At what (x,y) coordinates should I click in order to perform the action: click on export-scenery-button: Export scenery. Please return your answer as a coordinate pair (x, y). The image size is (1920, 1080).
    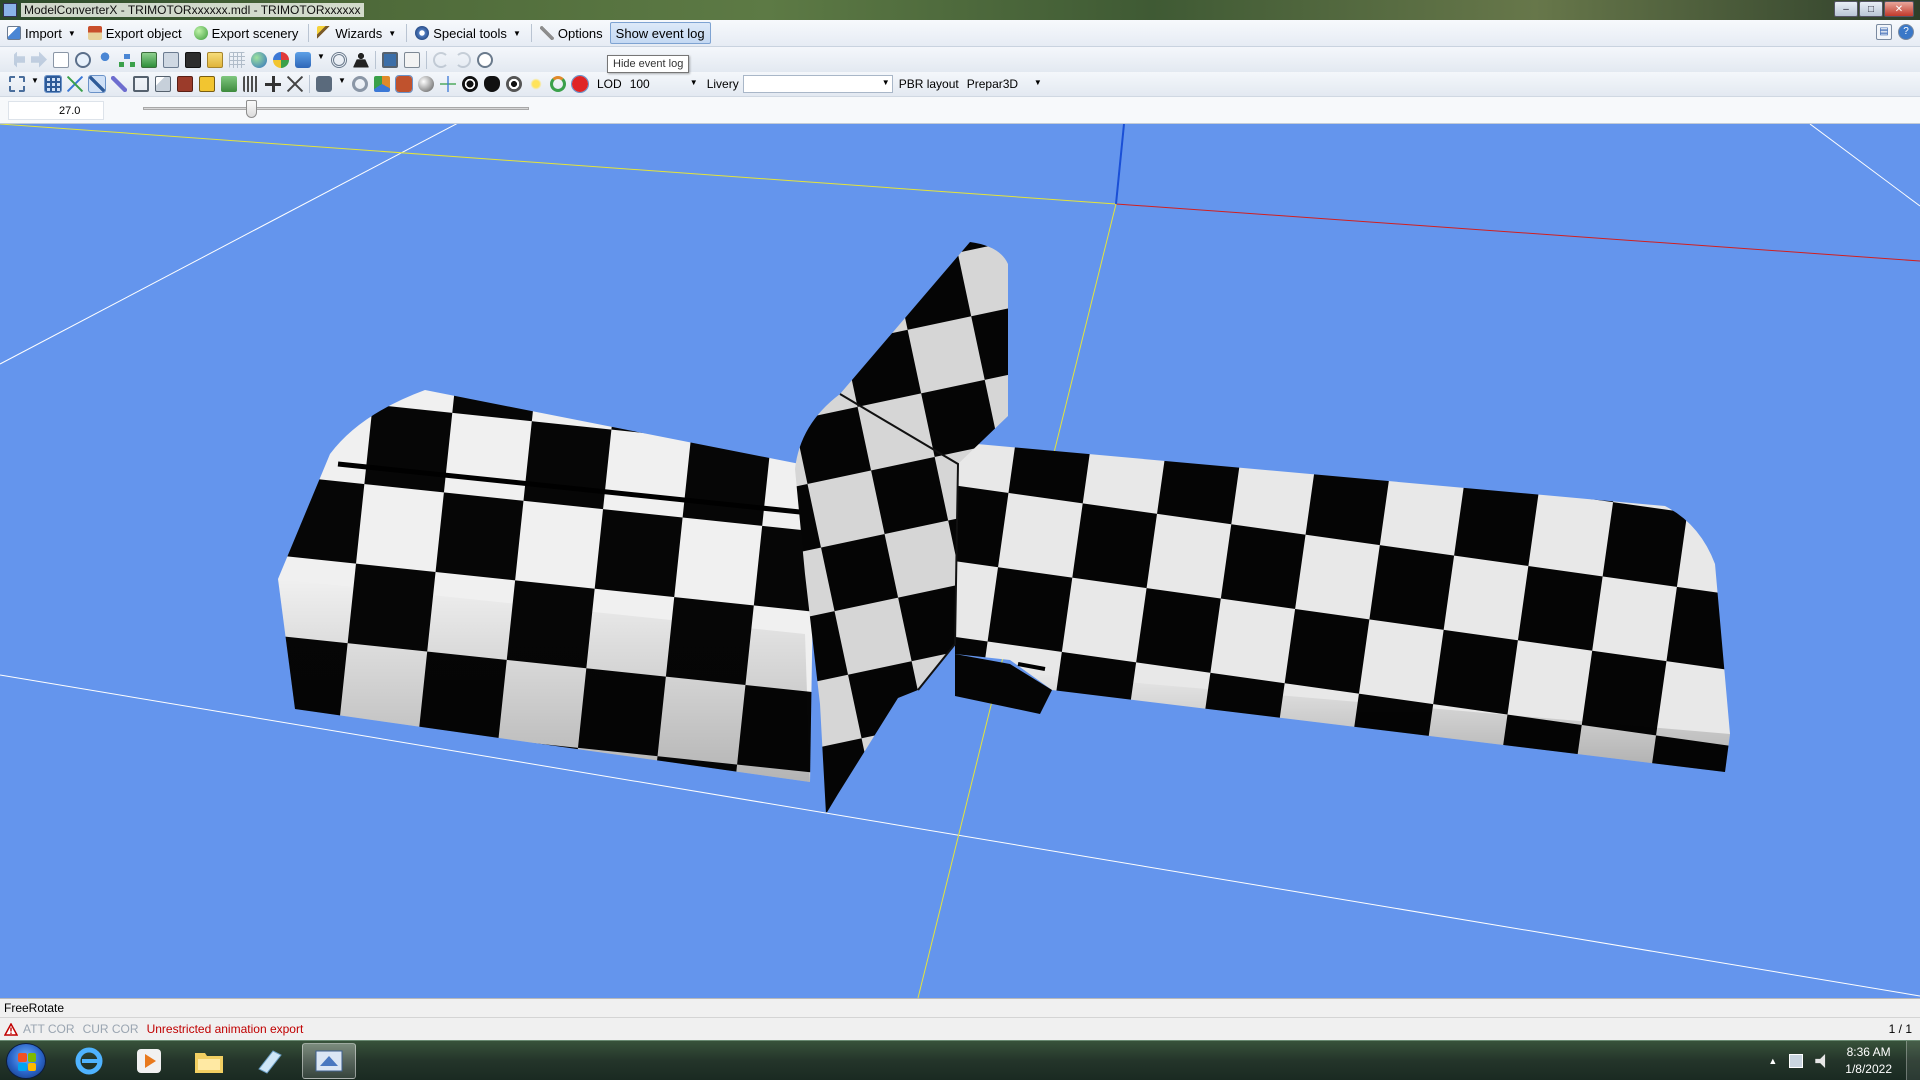
    Looking at the image, I should click on (246, 33).